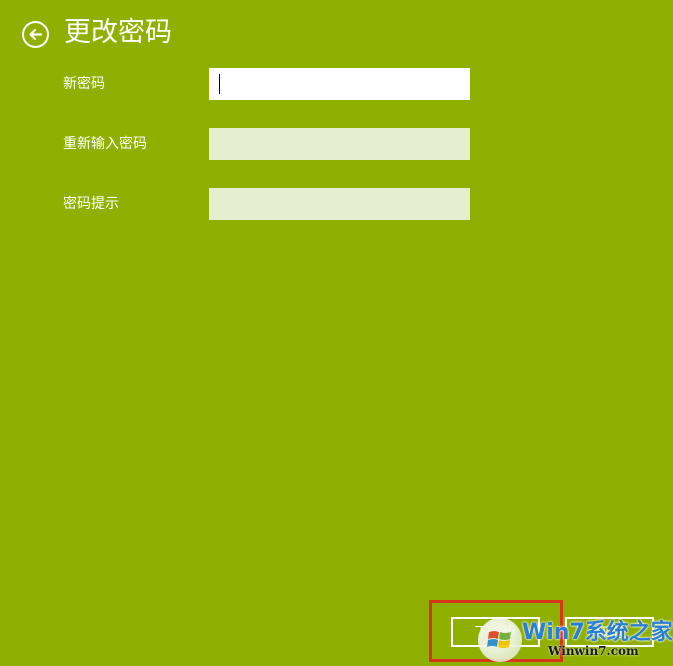 The width and height of the screenshot is (673, 666). What do you see at coordinates (84, 84) in the screenshot?
I see `new-password-label: 新密码` at bounding box center [84, 84].